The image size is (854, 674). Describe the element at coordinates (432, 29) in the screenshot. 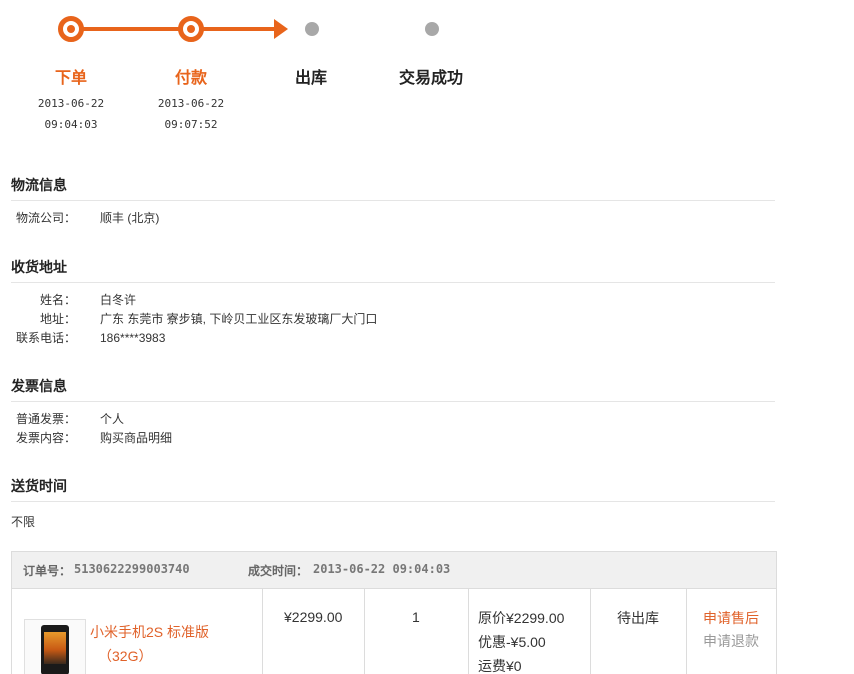

I see `step-node-completed` at that location.